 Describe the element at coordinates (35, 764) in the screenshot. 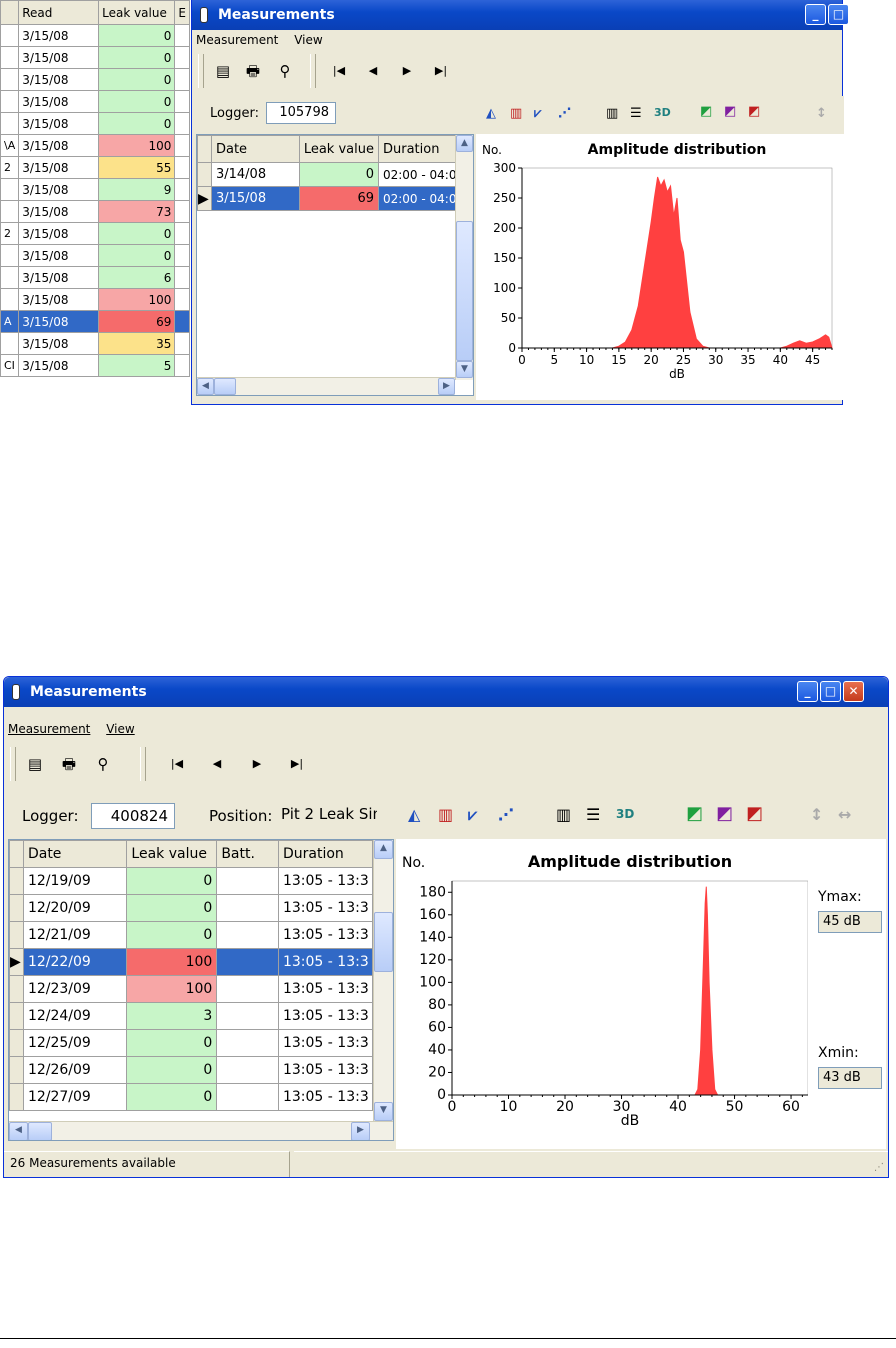

I see `export-icon: ▤` at that location.